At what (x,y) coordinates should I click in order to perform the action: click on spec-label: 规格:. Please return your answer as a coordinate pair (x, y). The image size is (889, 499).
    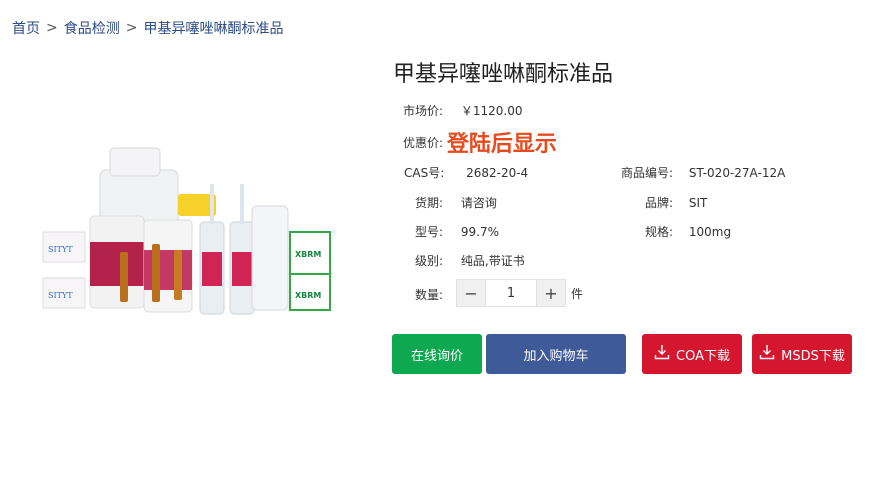
    Looking at the image, I should click on (659, 232).